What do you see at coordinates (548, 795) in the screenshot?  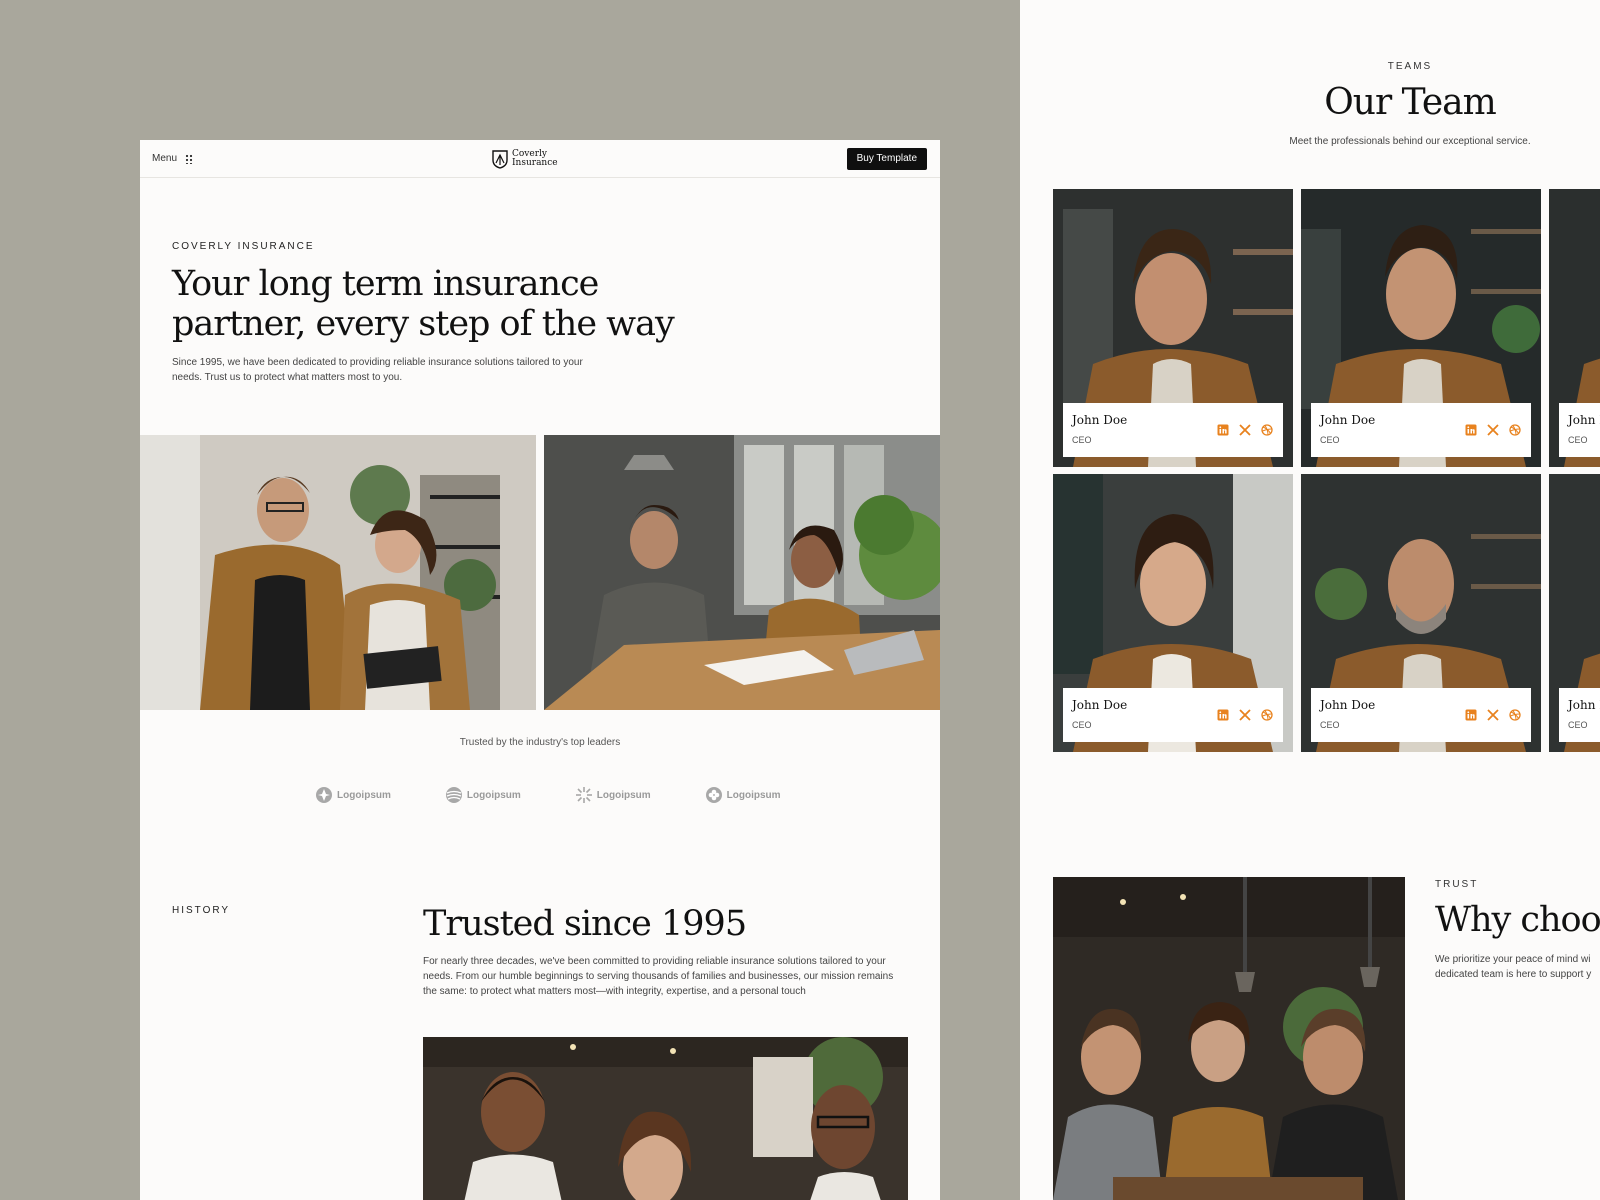 I see `partner-logos: Logoipsum Logoipsum Logoipsum Logoipsum` at bounding box center [548, 795].